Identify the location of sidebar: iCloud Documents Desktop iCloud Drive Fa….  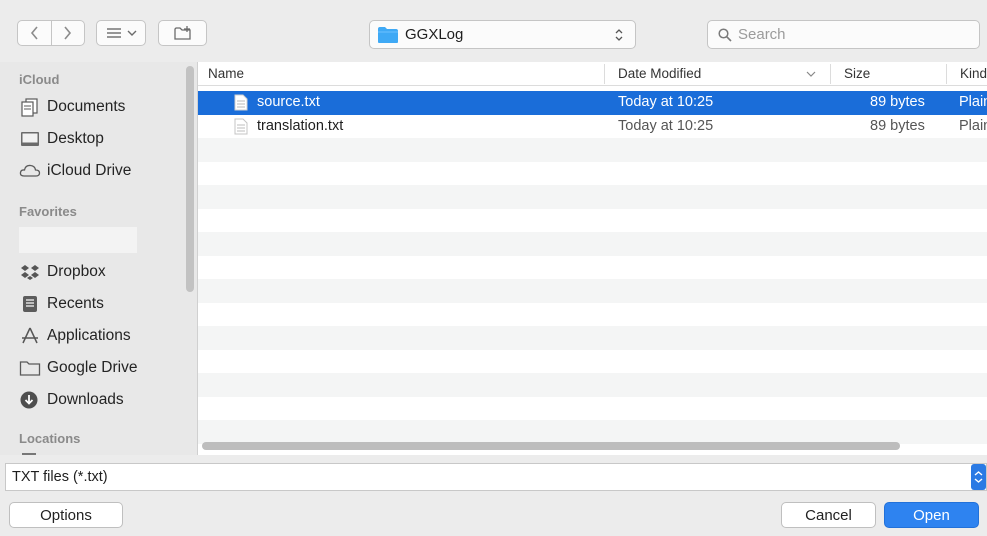
(99, 258).